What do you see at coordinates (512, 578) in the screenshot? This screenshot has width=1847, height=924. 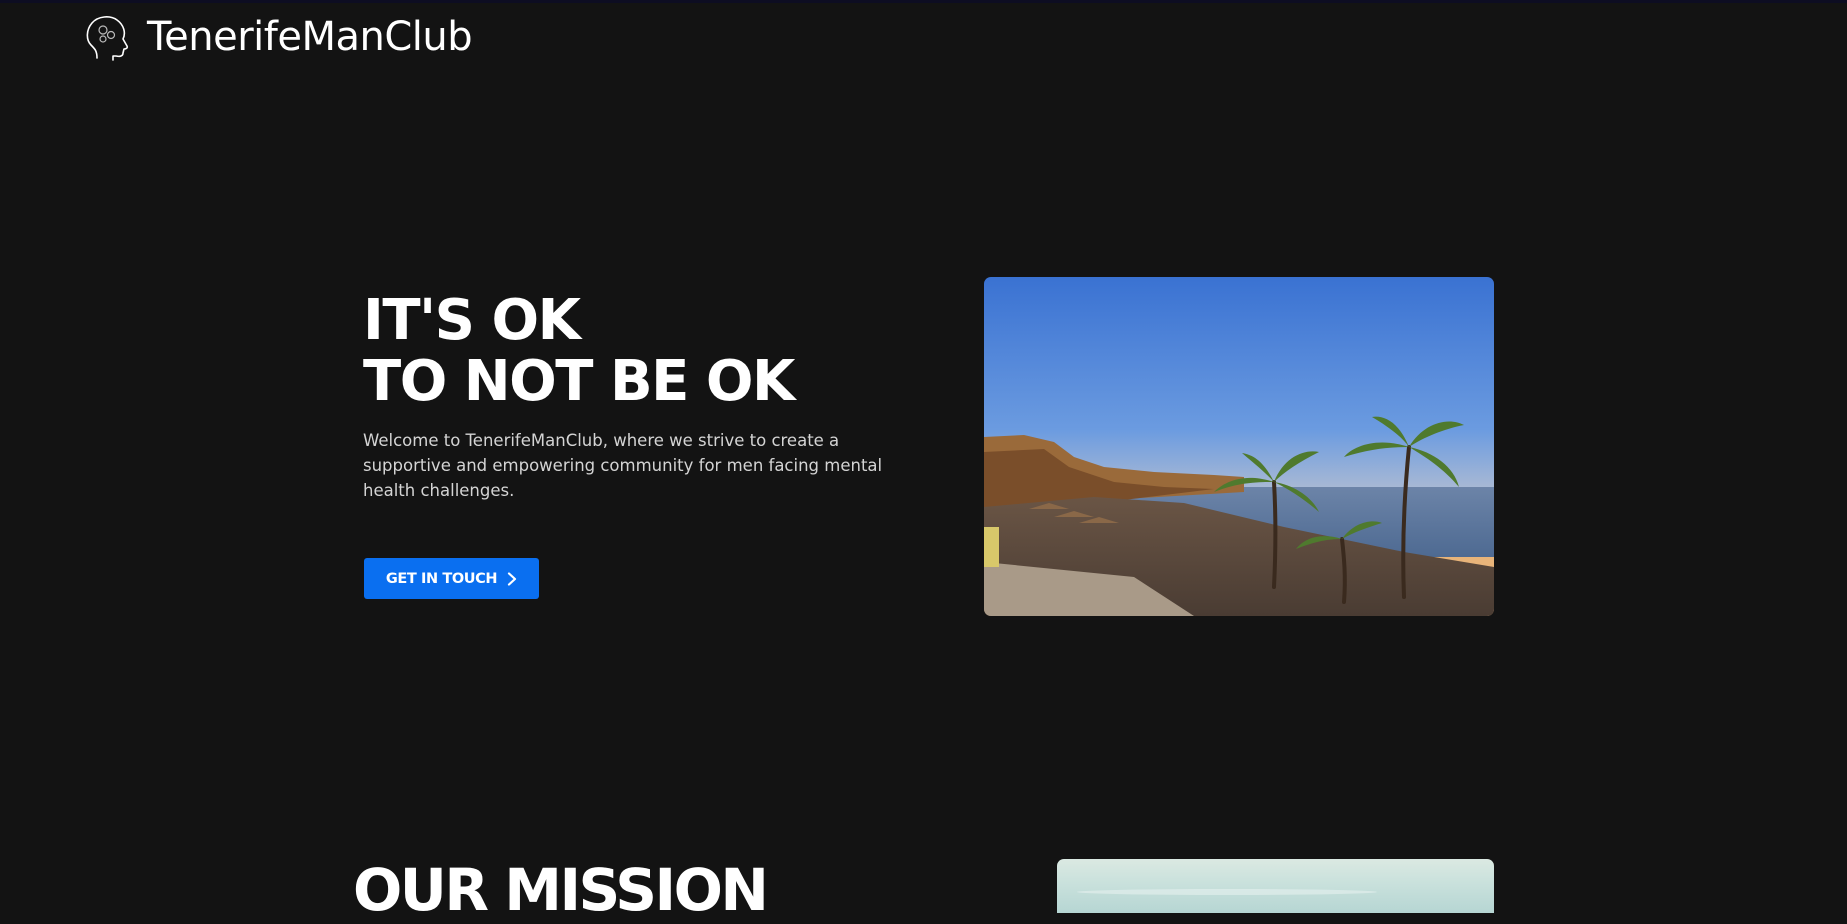 I see `chevron-right-icon` at bounding box center [512, 578].